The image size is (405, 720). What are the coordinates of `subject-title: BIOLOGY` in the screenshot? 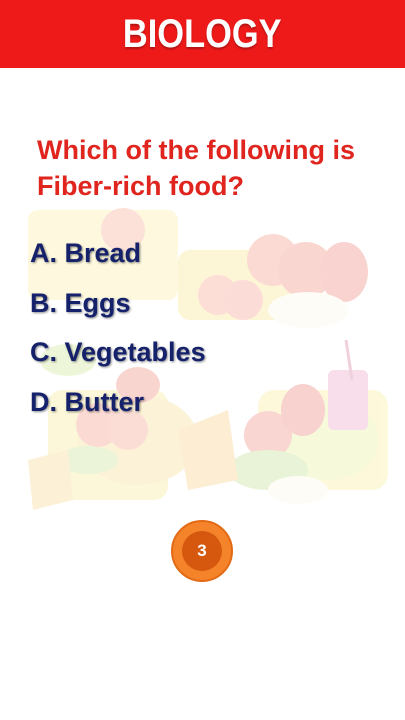 It's located at (202, 33).